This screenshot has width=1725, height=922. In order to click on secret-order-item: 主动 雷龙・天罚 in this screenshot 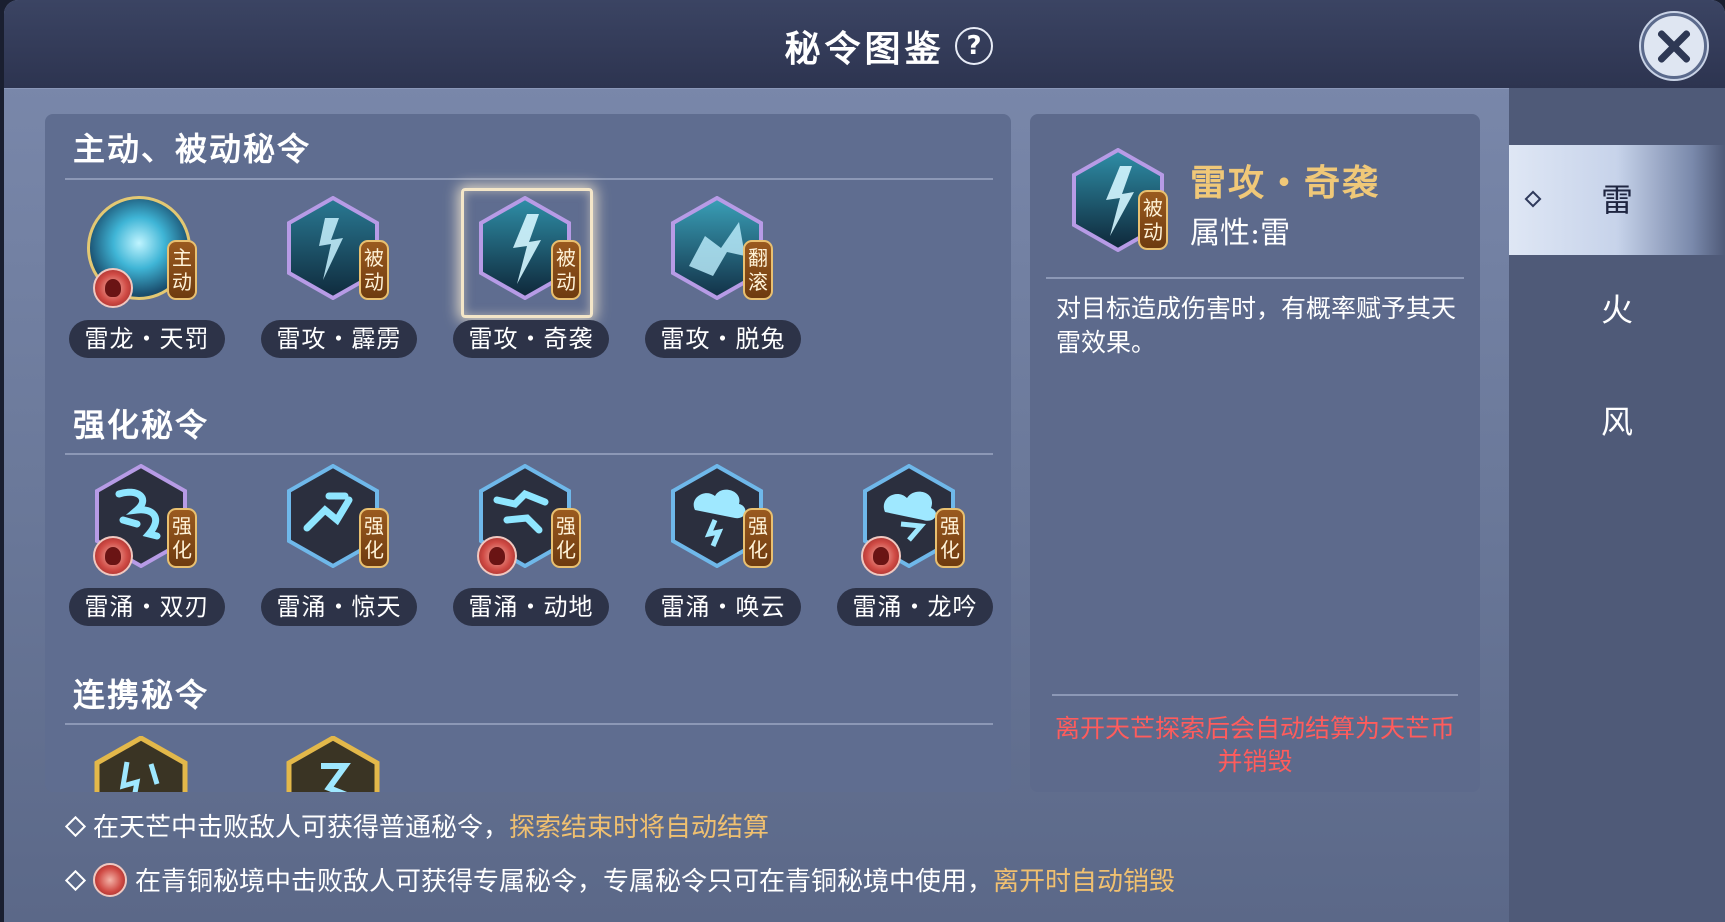, I will do `click(143, 278)`.